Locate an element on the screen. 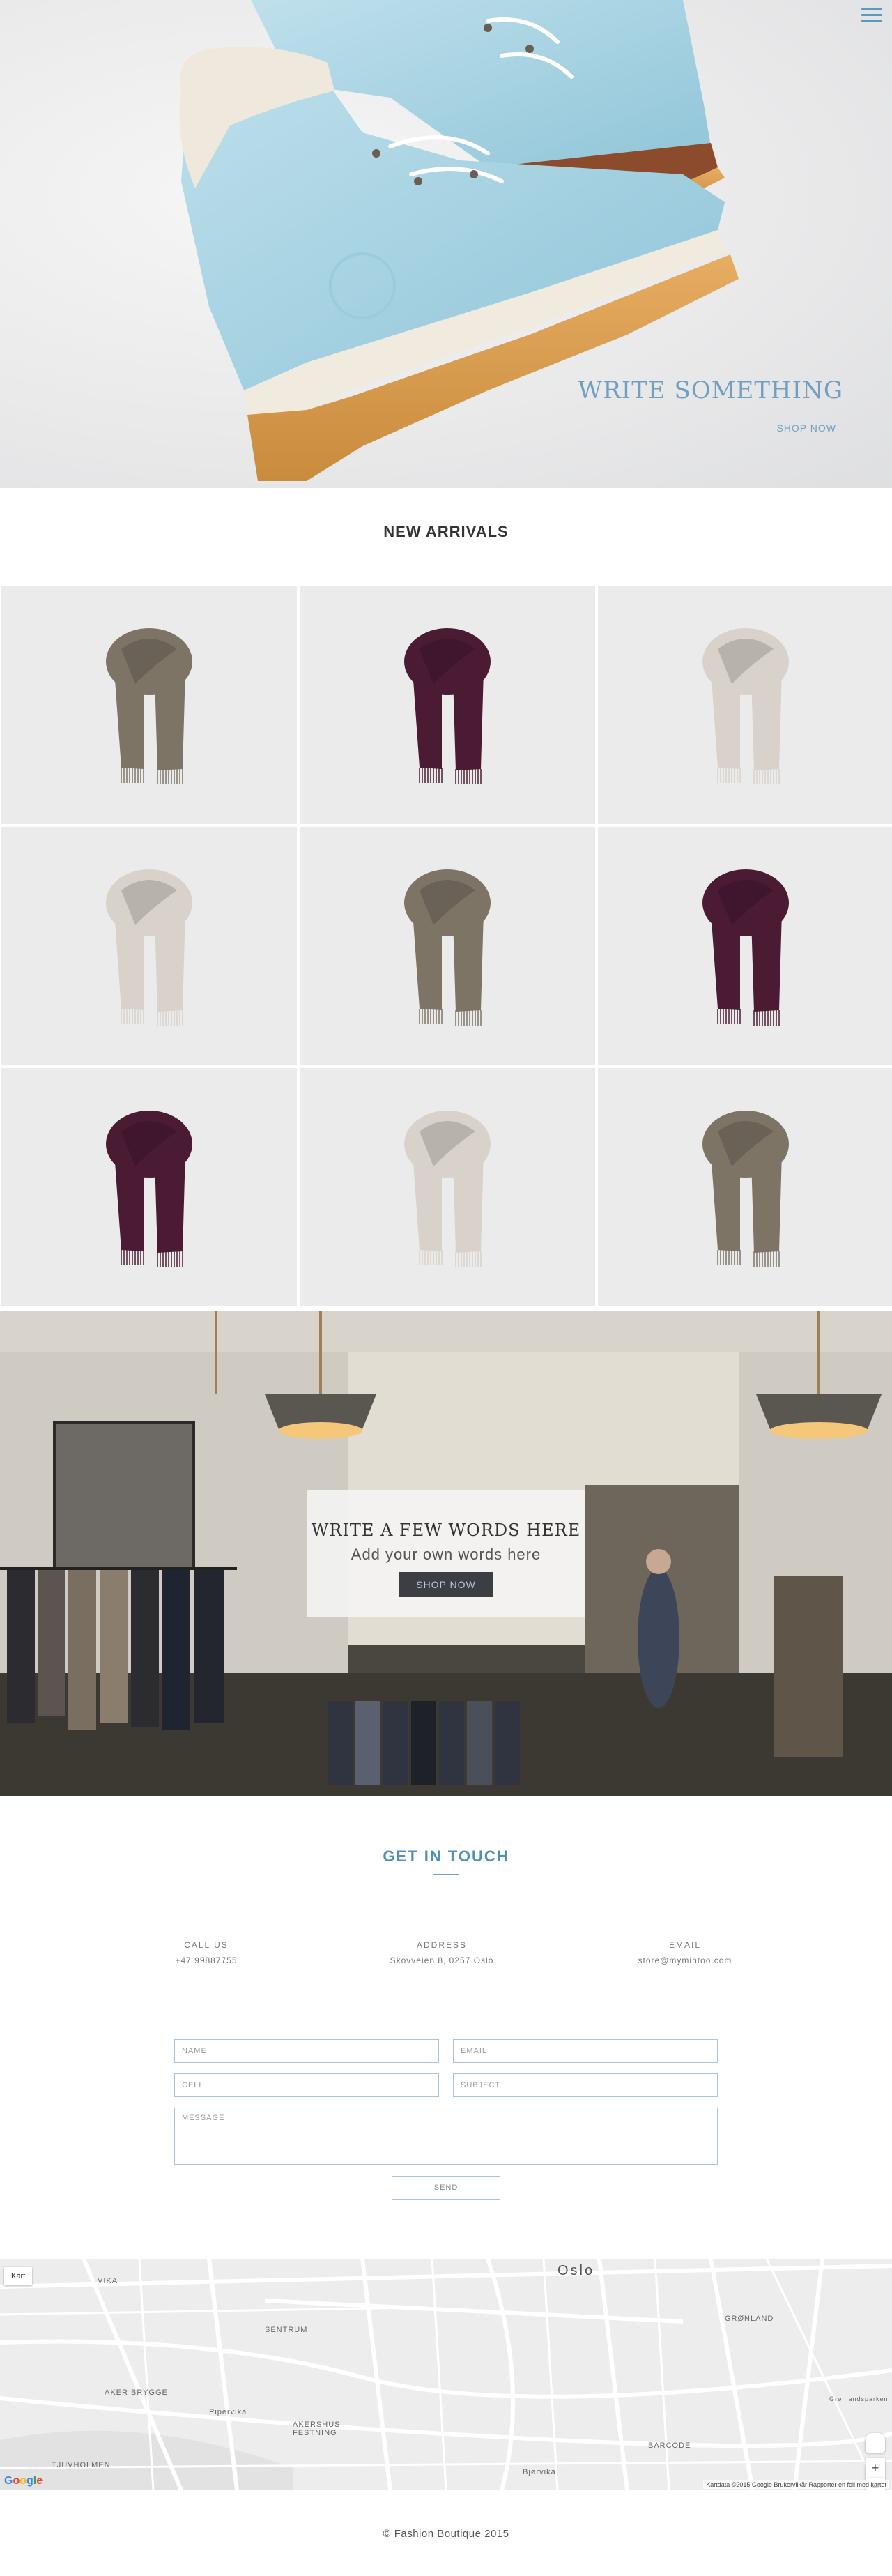  call-us-block: CALL US +47 99887755 is located at coordinates (206, 1953).